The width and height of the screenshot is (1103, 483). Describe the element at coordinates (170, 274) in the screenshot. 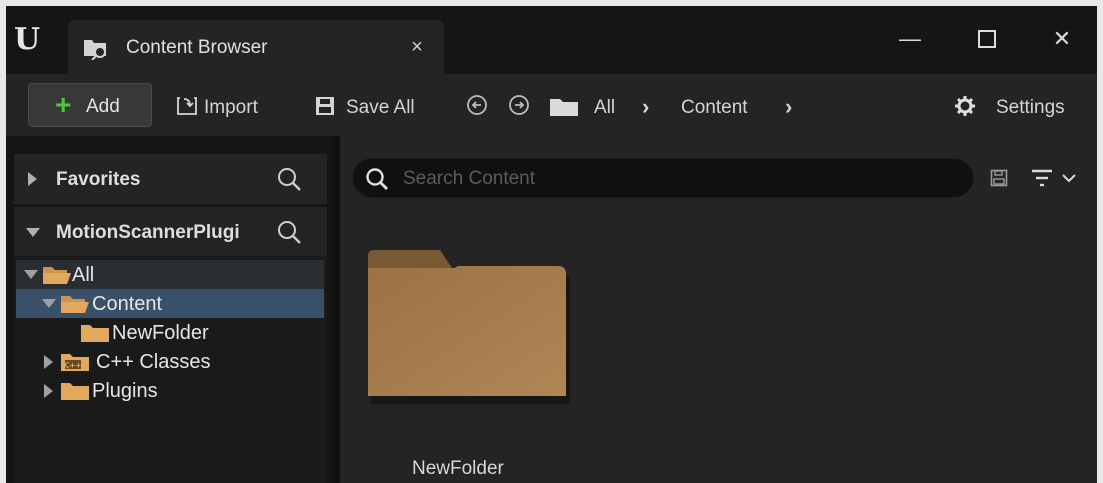

I see `tree-item-all: All` at that location.